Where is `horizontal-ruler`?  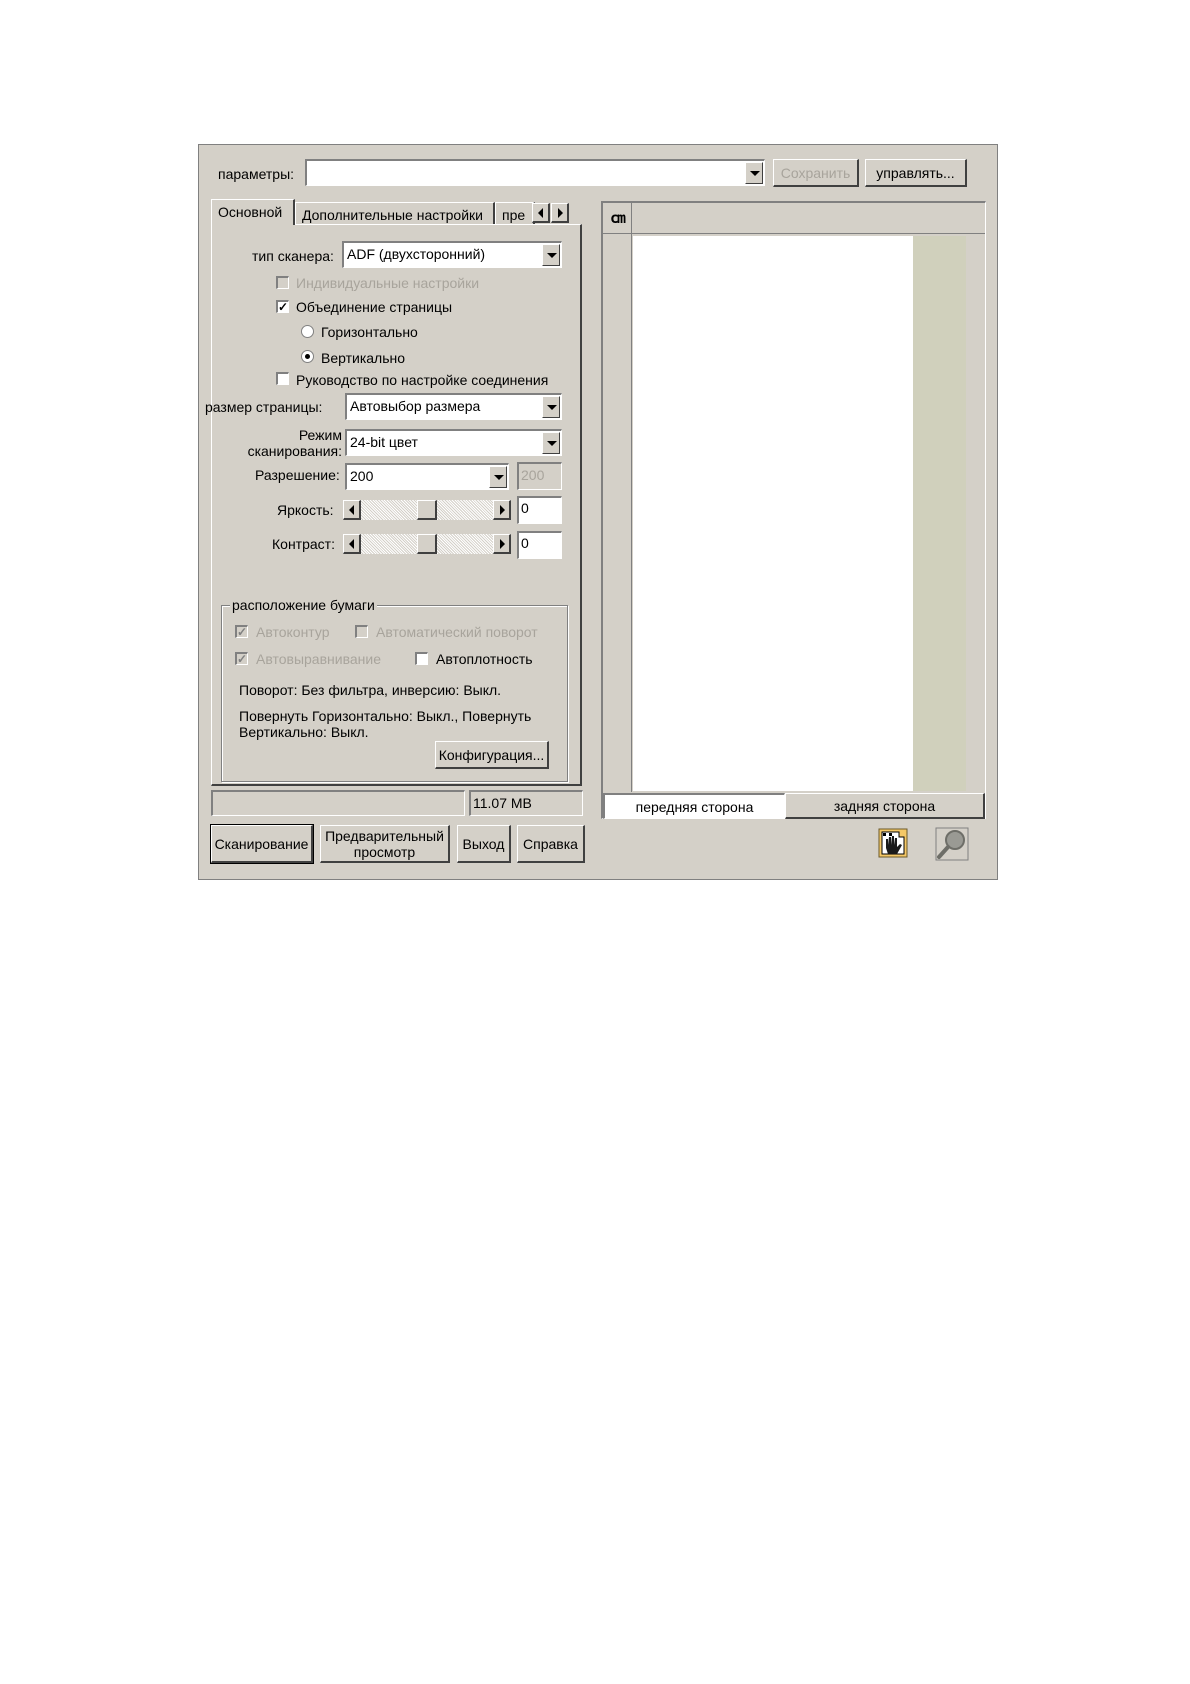 horizontal-ruler is located at coordinates (808, 218).